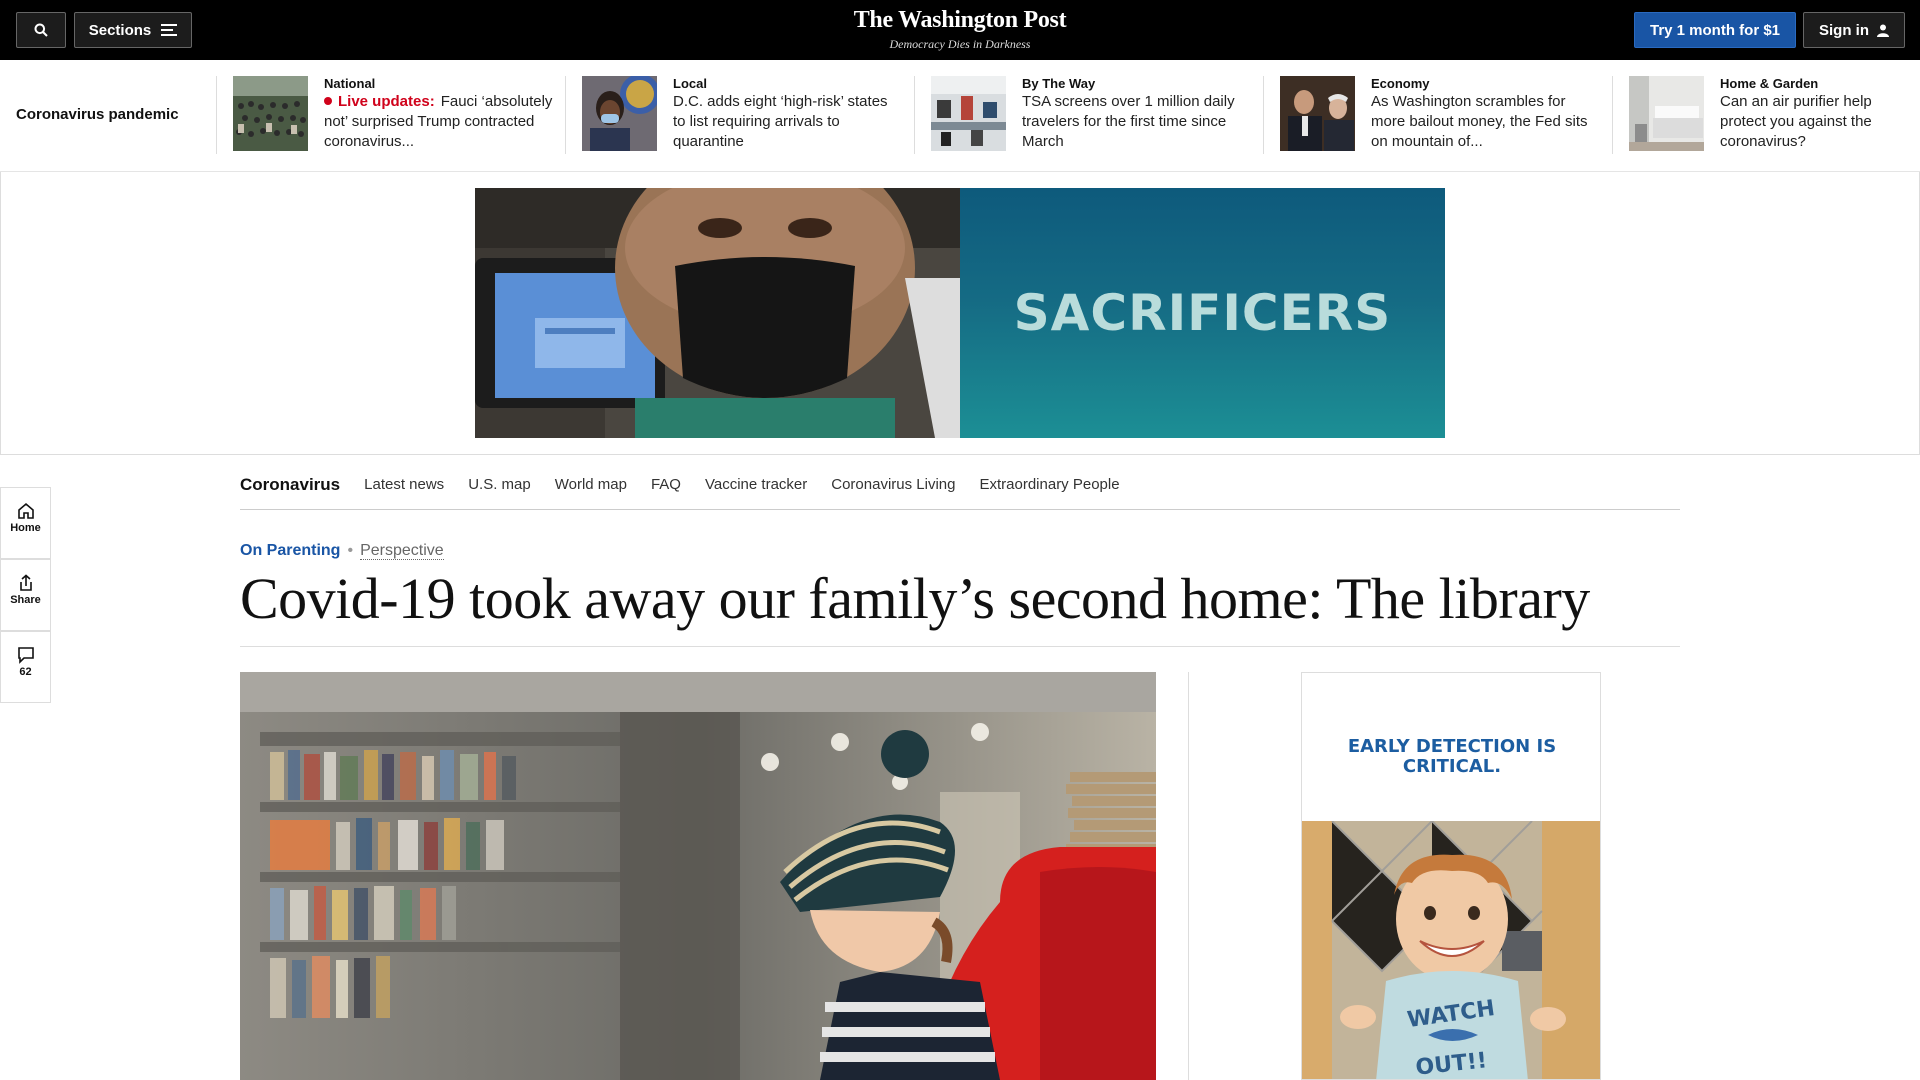 The height and width of the screenshot is (1080, 1920). What do you see at coordinates (1486, 84) in the screenshot?
I see `strip-kicker: Economy` at bounding box center [1486, 84].